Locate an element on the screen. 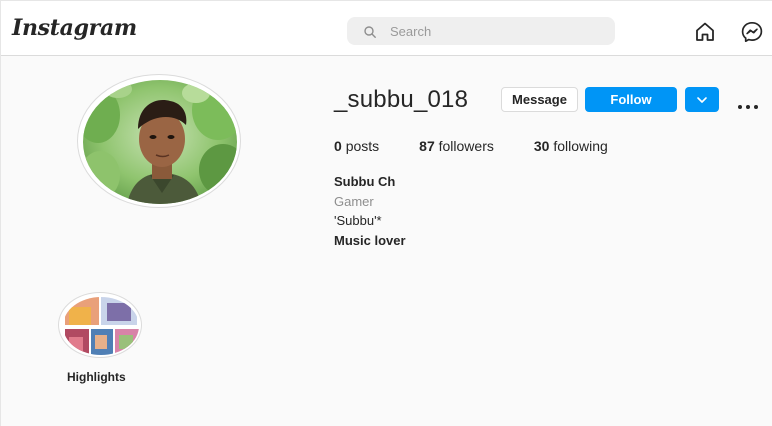 This screenshot has width=772, height=426. following-stat: 30 following is located at coordinates (571, 146).